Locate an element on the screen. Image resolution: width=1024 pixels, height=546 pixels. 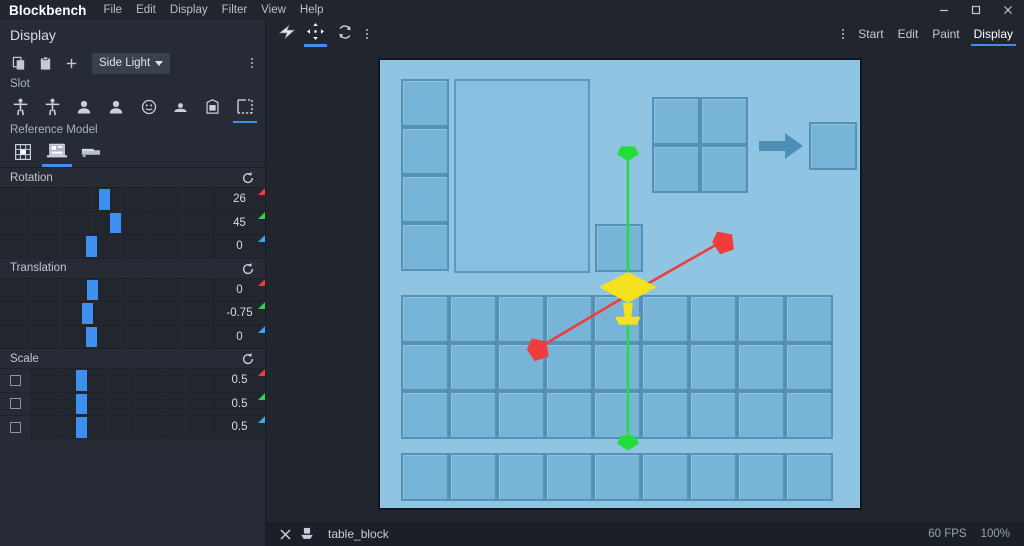
slot-option-firstperson-lefthand is located at coordinates (116, 109).